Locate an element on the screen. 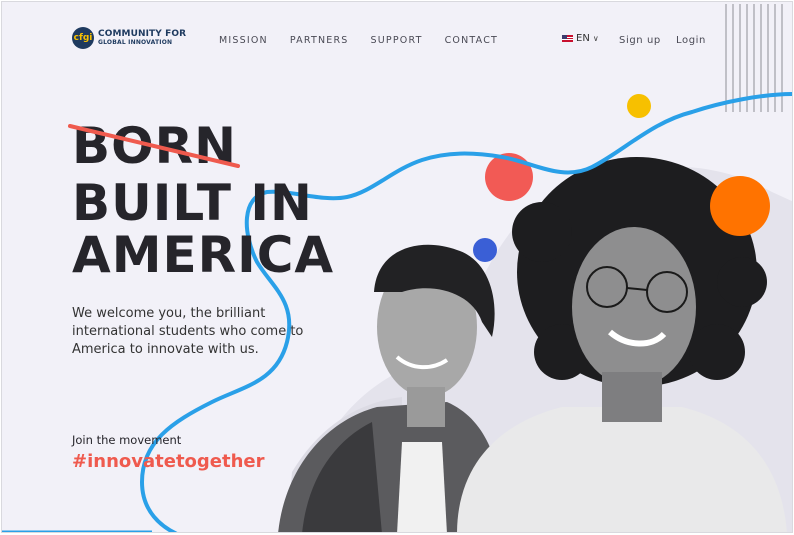 This screenshot has width=794, height=535. orange-dot is located at coordinates (740, 206).